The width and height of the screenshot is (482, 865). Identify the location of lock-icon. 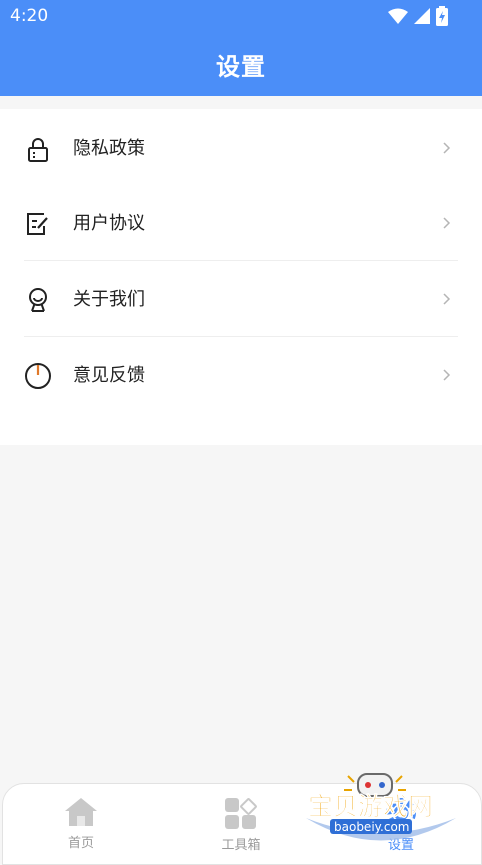
(38, 150).